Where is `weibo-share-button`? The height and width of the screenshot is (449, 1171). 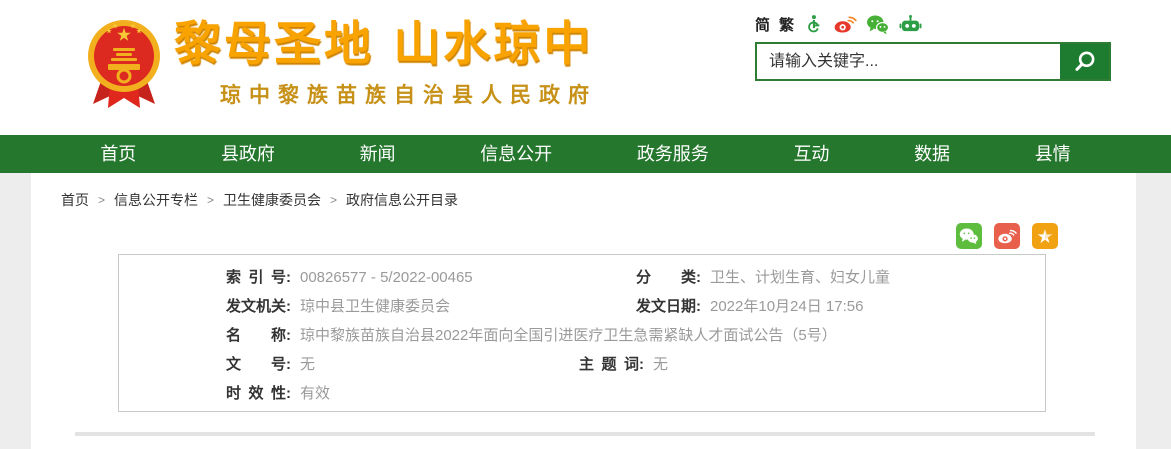 weibo-share-button is located at coordinates (1007, 236).